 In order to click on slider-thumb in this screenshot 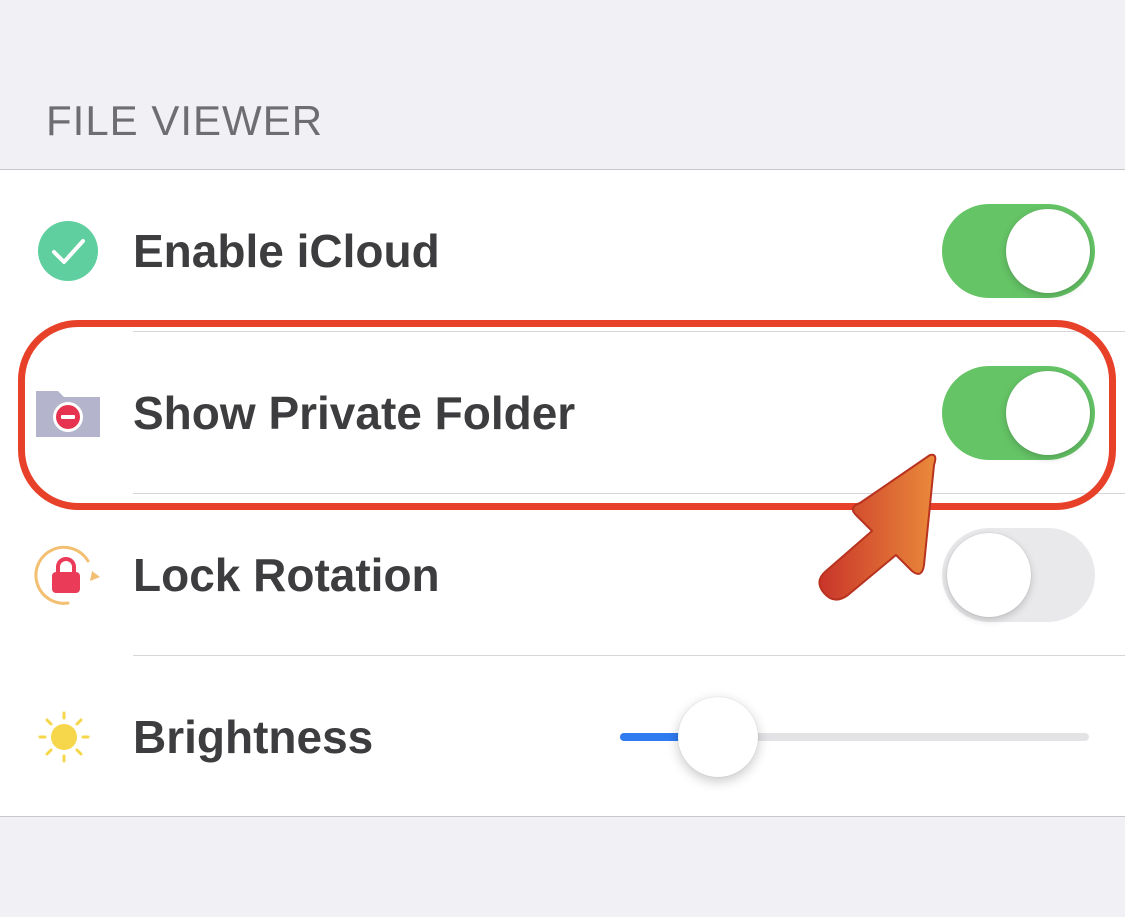, I will do `click(718, 737)`.